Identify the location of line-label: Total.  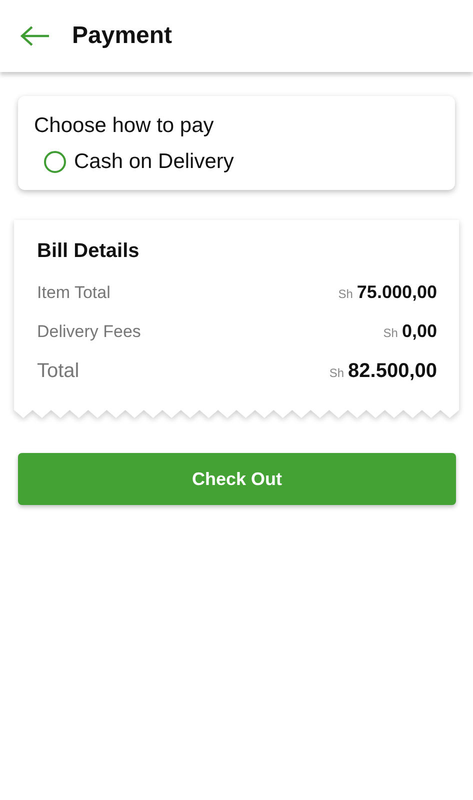
(58, 371).